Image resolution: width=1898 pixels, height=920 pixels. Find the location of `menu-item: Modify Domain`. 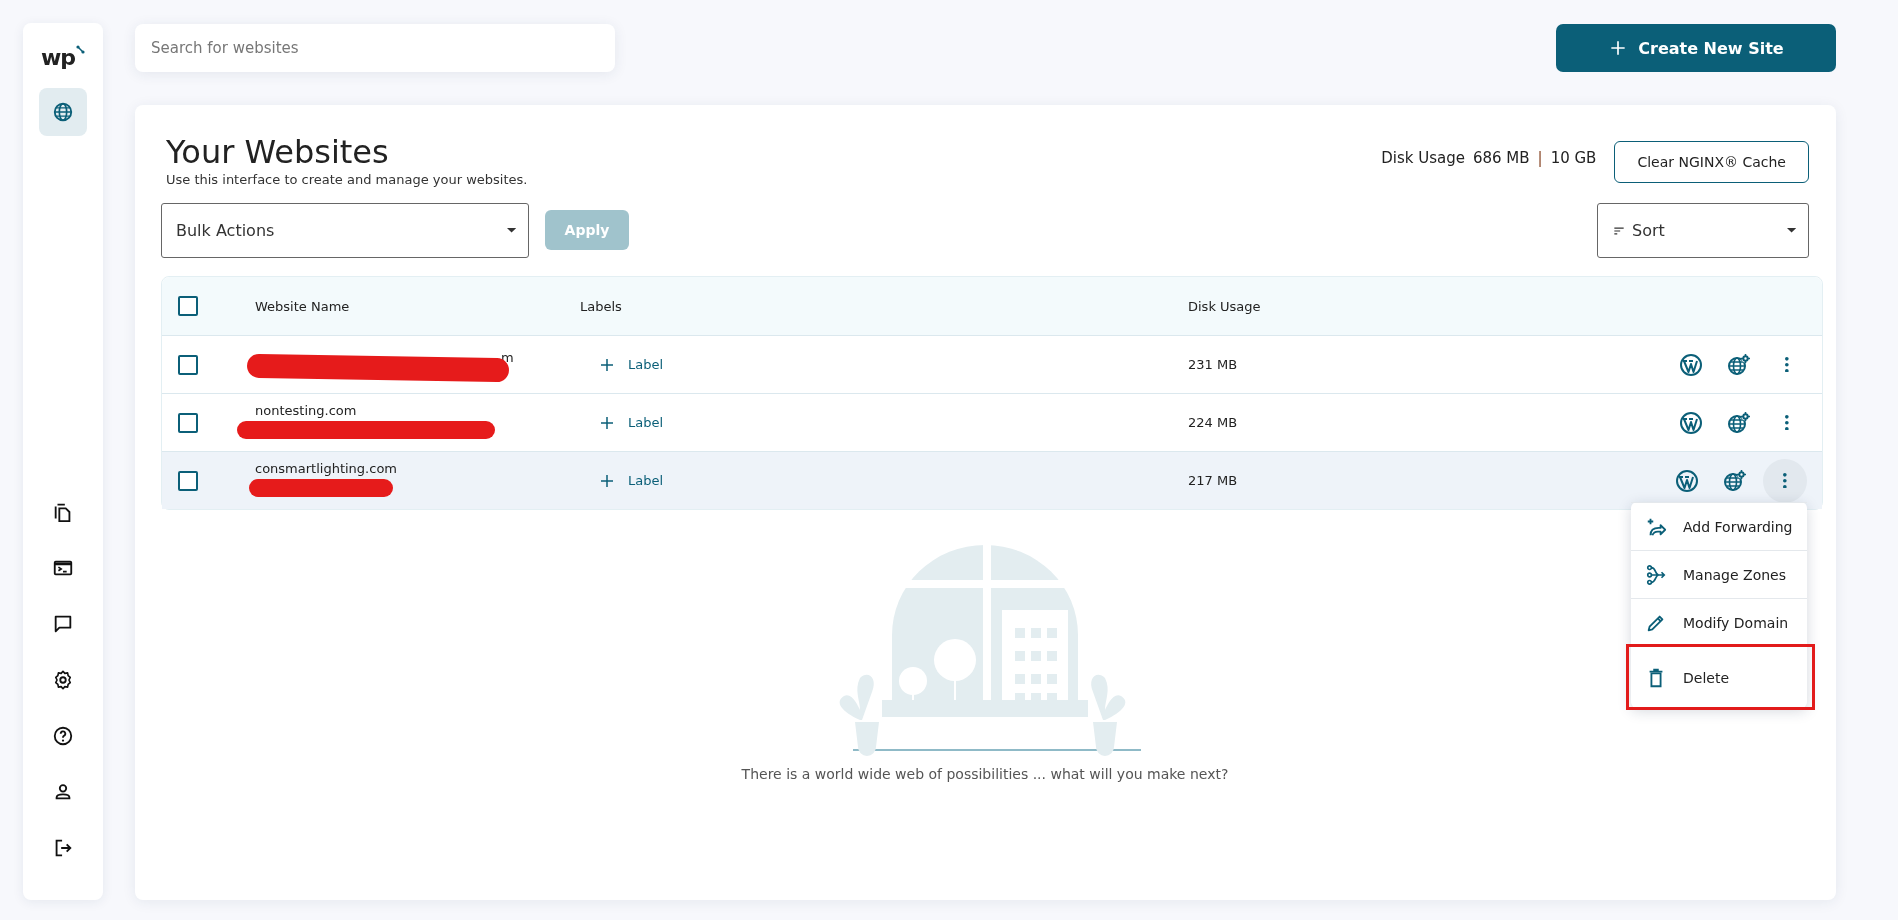

menu-item: Modify Domain is located at coordinates (1719, 622).